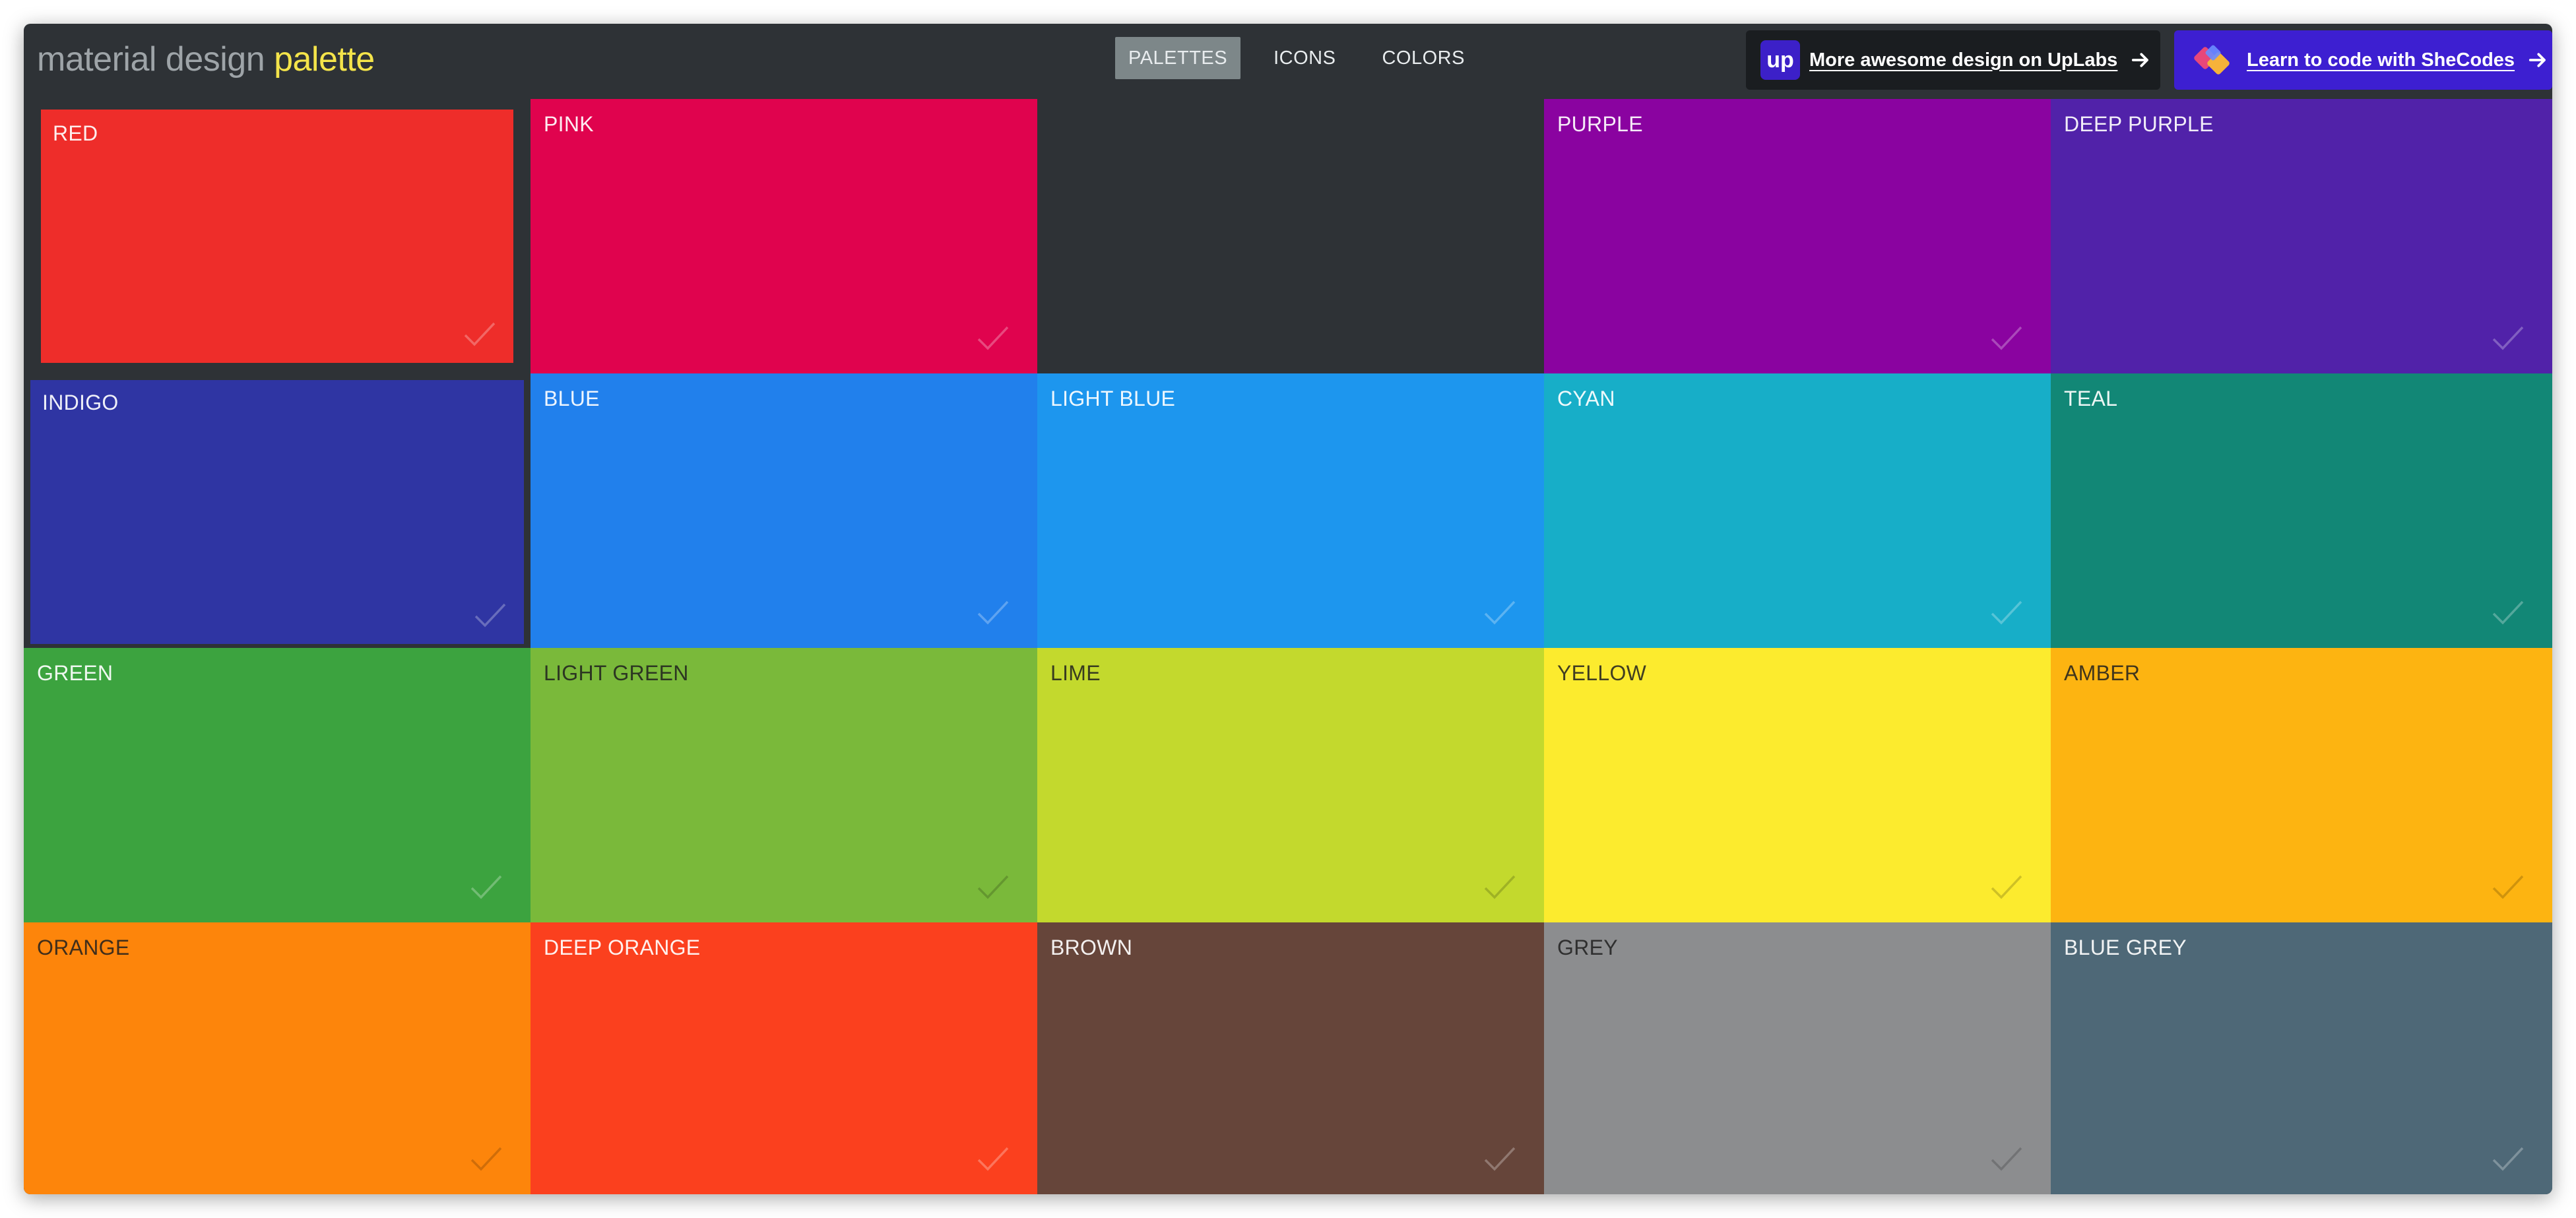 Image resolution: width=2576 pixels, height=1218 pixels. Describe the element at coordinates (1290, 1058) in the screenshot. I see `palette-tile-brown: BROWN` at that location.